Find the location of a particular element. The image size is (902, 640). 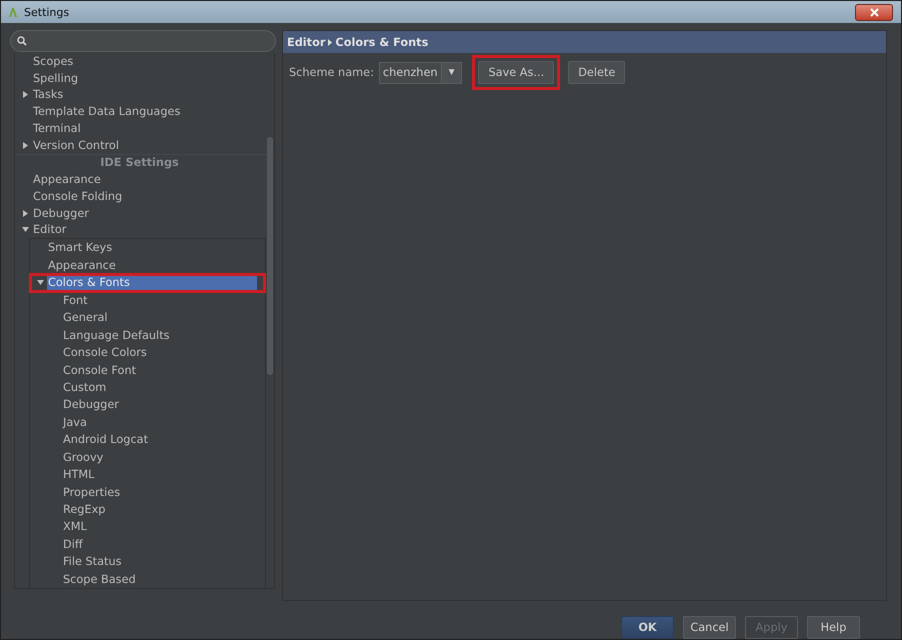

tree-item: RegExp is located at coordinates (159, 509).